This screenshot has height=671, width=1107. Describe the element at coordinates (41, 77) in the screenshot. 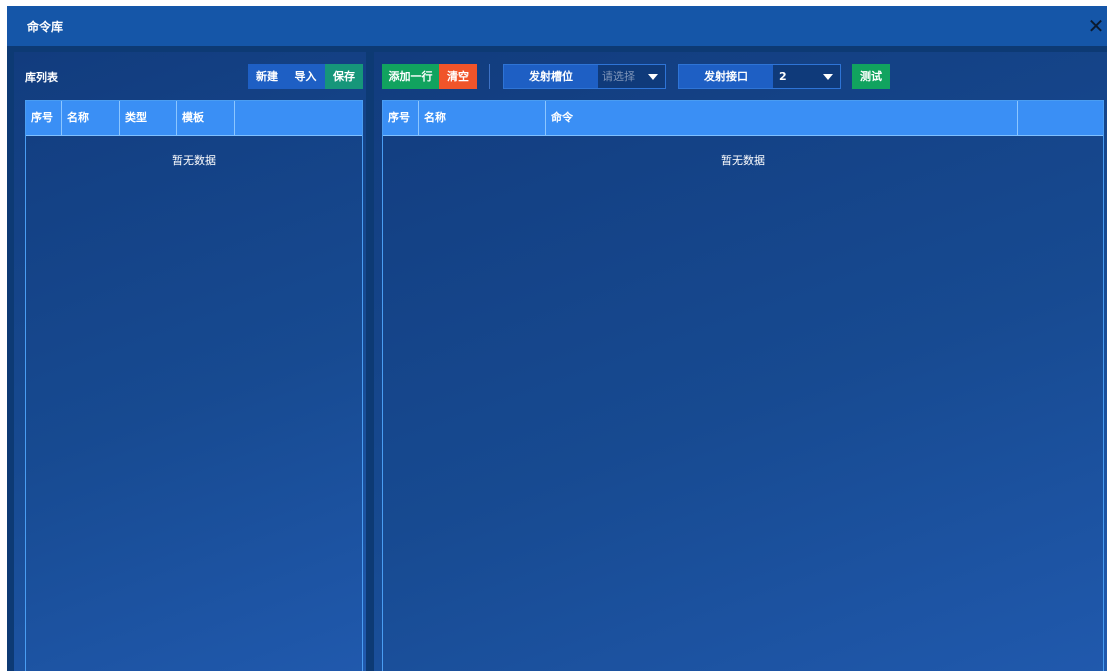

I see `library-list-title: 库列表` at that location.